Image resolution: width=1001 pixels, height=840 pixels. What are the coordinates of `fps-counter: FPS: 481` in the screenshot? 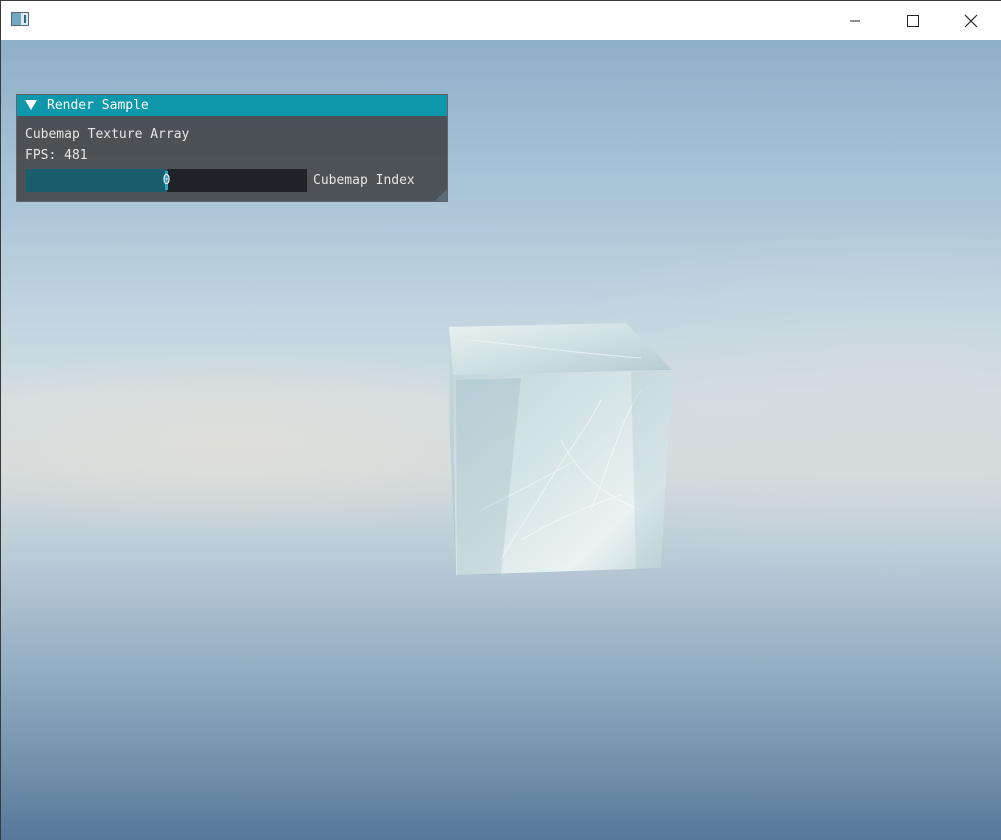 It's located at (56, 155).